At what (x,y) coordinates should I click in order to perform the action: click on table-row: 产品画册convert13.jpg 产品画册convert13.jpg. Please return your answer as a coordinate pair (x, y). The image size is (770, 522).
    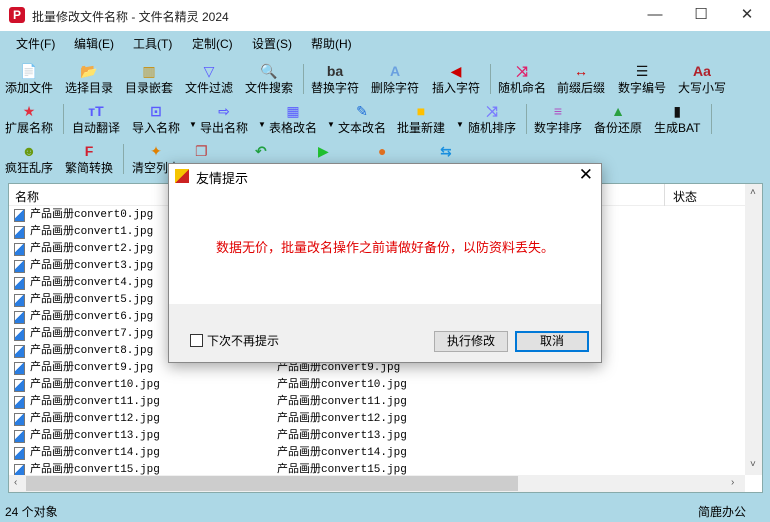
    Looking at the image, I should click on (377, 436).